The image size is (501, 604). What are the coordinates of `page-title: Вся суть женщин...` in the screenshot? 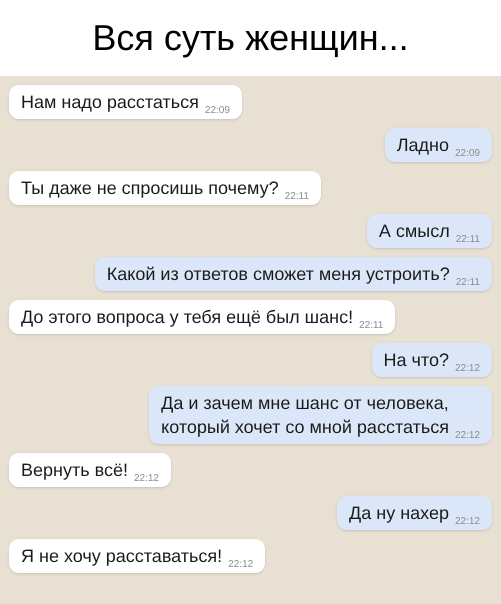 It's located at (250, 38).